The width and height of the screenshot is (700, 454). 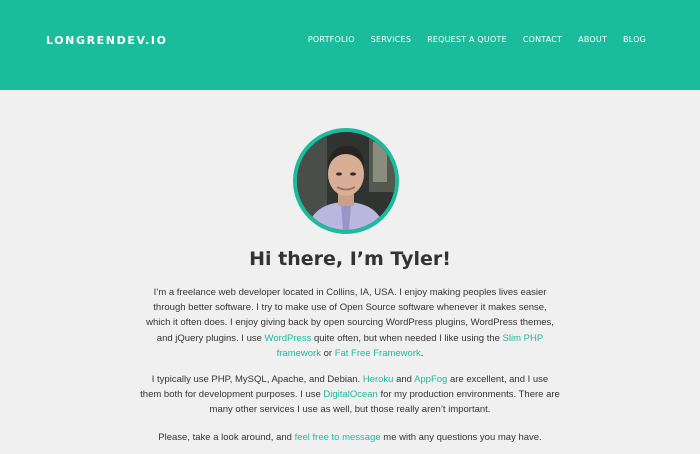 I want to click on closing-text-1: Please, take a look around, and, so click(x=226, y=437).